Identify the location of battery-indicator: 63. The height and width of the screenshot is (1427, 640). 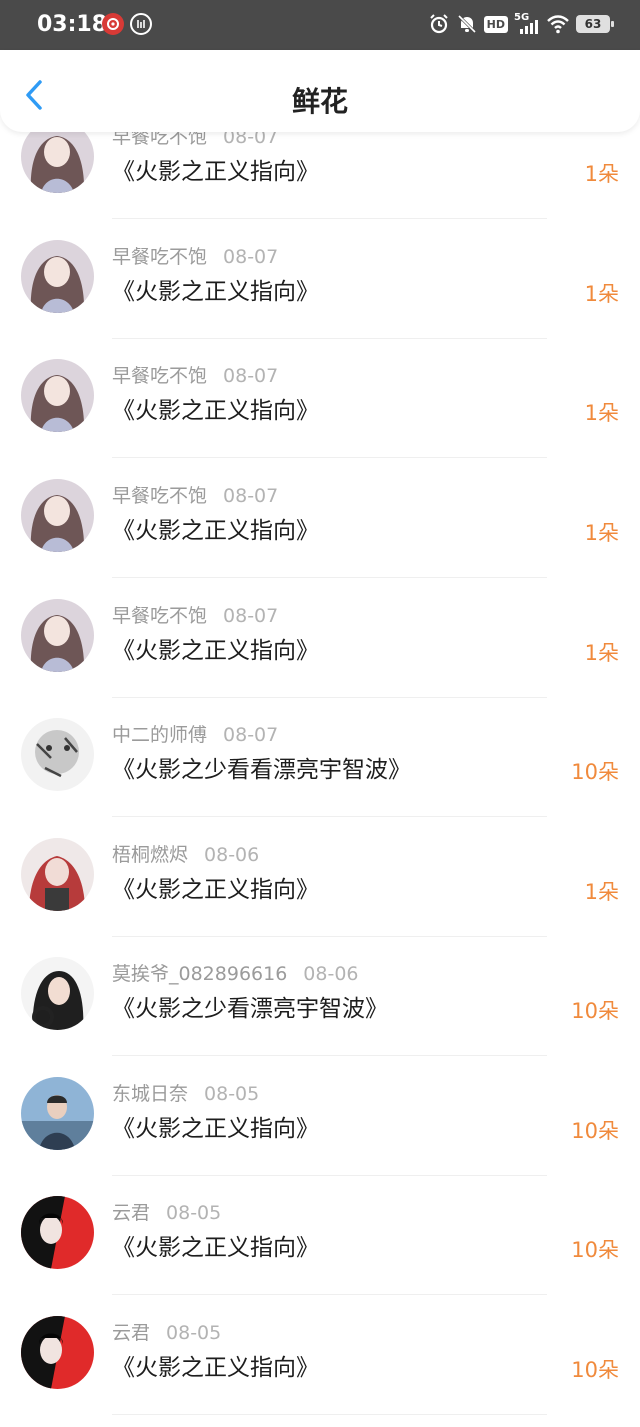
(595, 24).